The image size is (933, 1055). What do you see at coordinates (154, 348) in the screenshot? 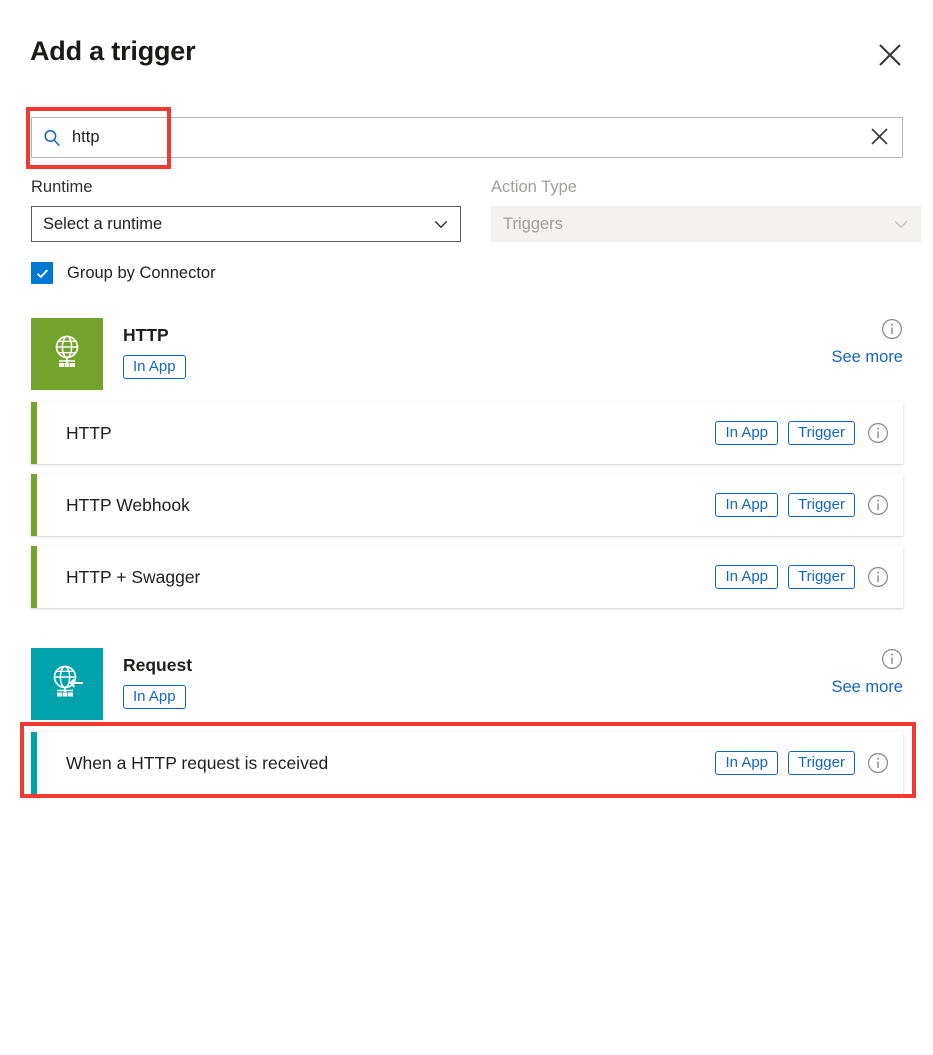
I see `connector-meta: HTTP In App` at bounding box center [154, 348].